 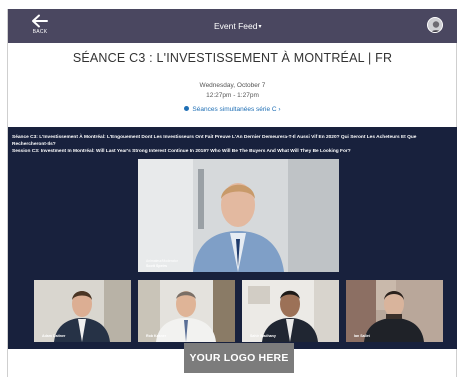 What do you see at coordinates (156, 266) in the screenshot?
I see `main-speaker-name: Scott Speirs` at bounding box center [156, 266].